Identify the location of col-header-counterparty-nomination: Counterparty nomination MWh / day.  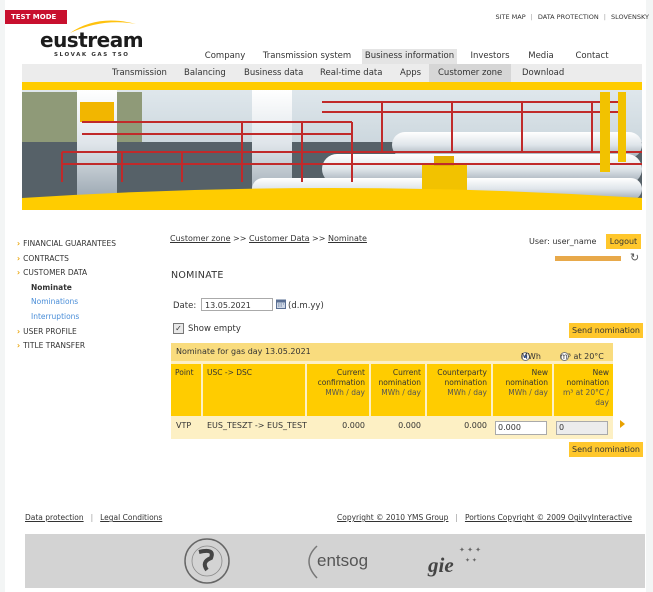
(459, 390).